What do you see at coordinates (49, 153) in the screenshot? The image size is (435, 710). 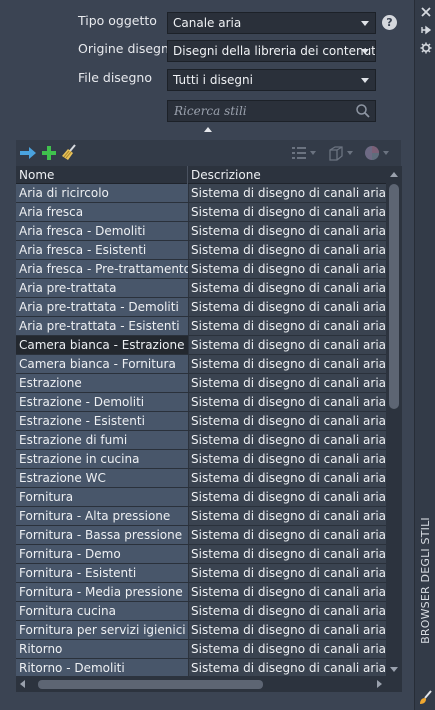 I see `plus-icon` at bounding box center [49, 153].